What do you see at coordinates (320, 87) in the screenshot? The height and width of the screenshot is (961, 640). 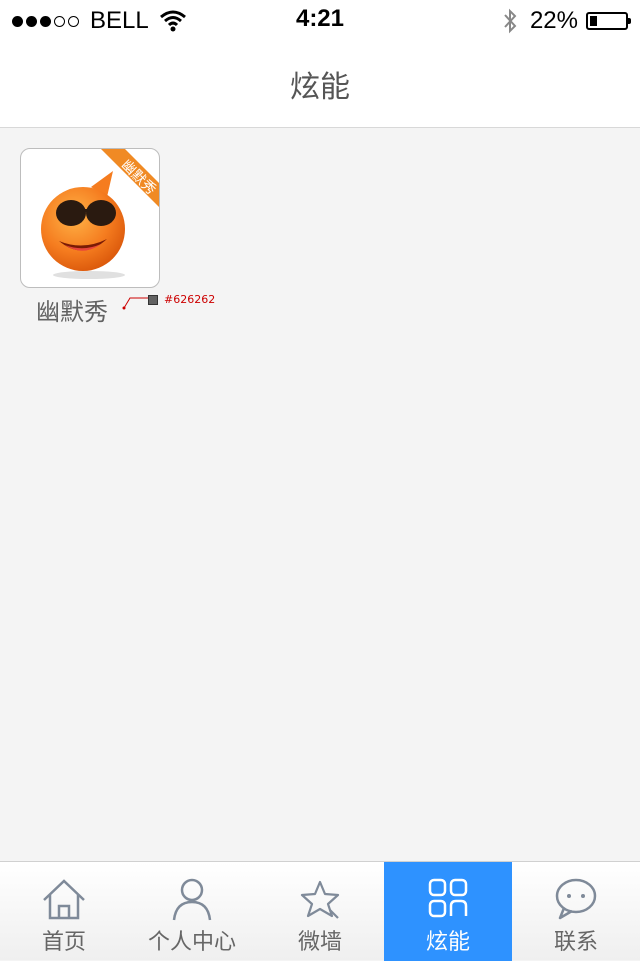 I see `page-title: 炫能` at bounding box center [320, 87].